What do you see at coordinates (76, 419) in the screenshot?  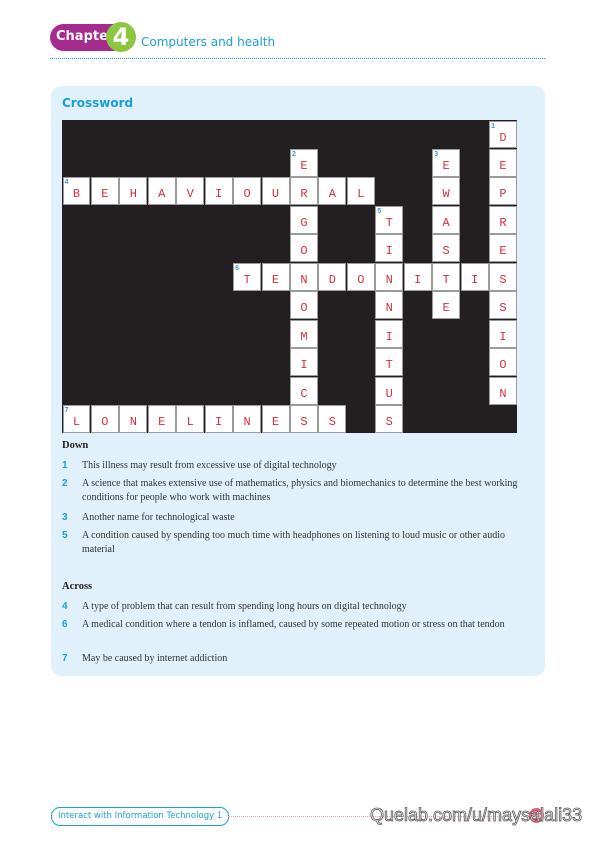 I see `crossword-cell: 7L` at bounding box center [76, 419].